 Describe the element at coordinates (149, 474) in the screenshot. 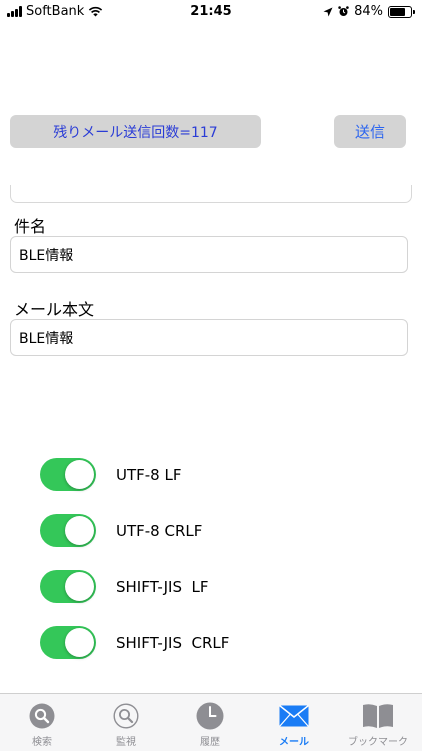

I see `utf8-lf-label: UTF-8 LF` at that location.